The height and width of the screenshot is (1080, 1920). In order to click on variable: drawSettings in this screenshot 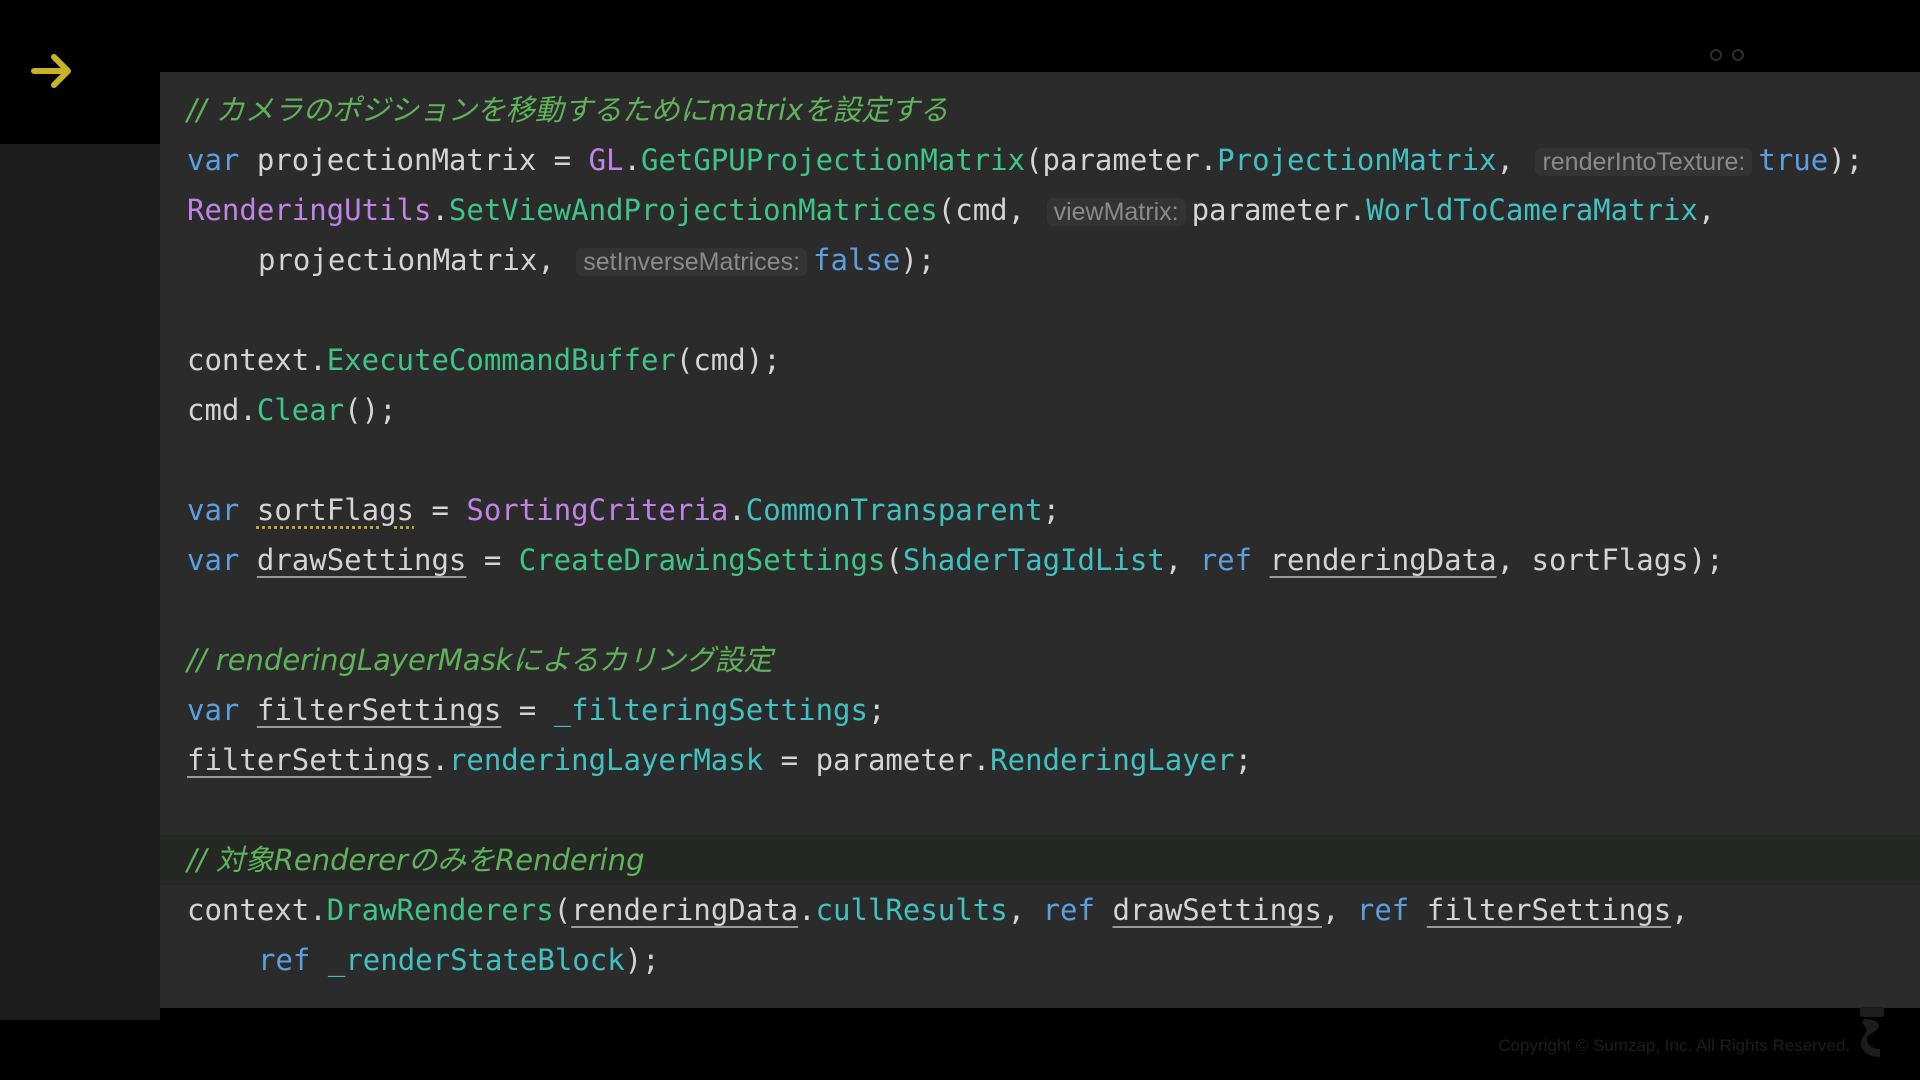, I will do `click(1217, 910)`.